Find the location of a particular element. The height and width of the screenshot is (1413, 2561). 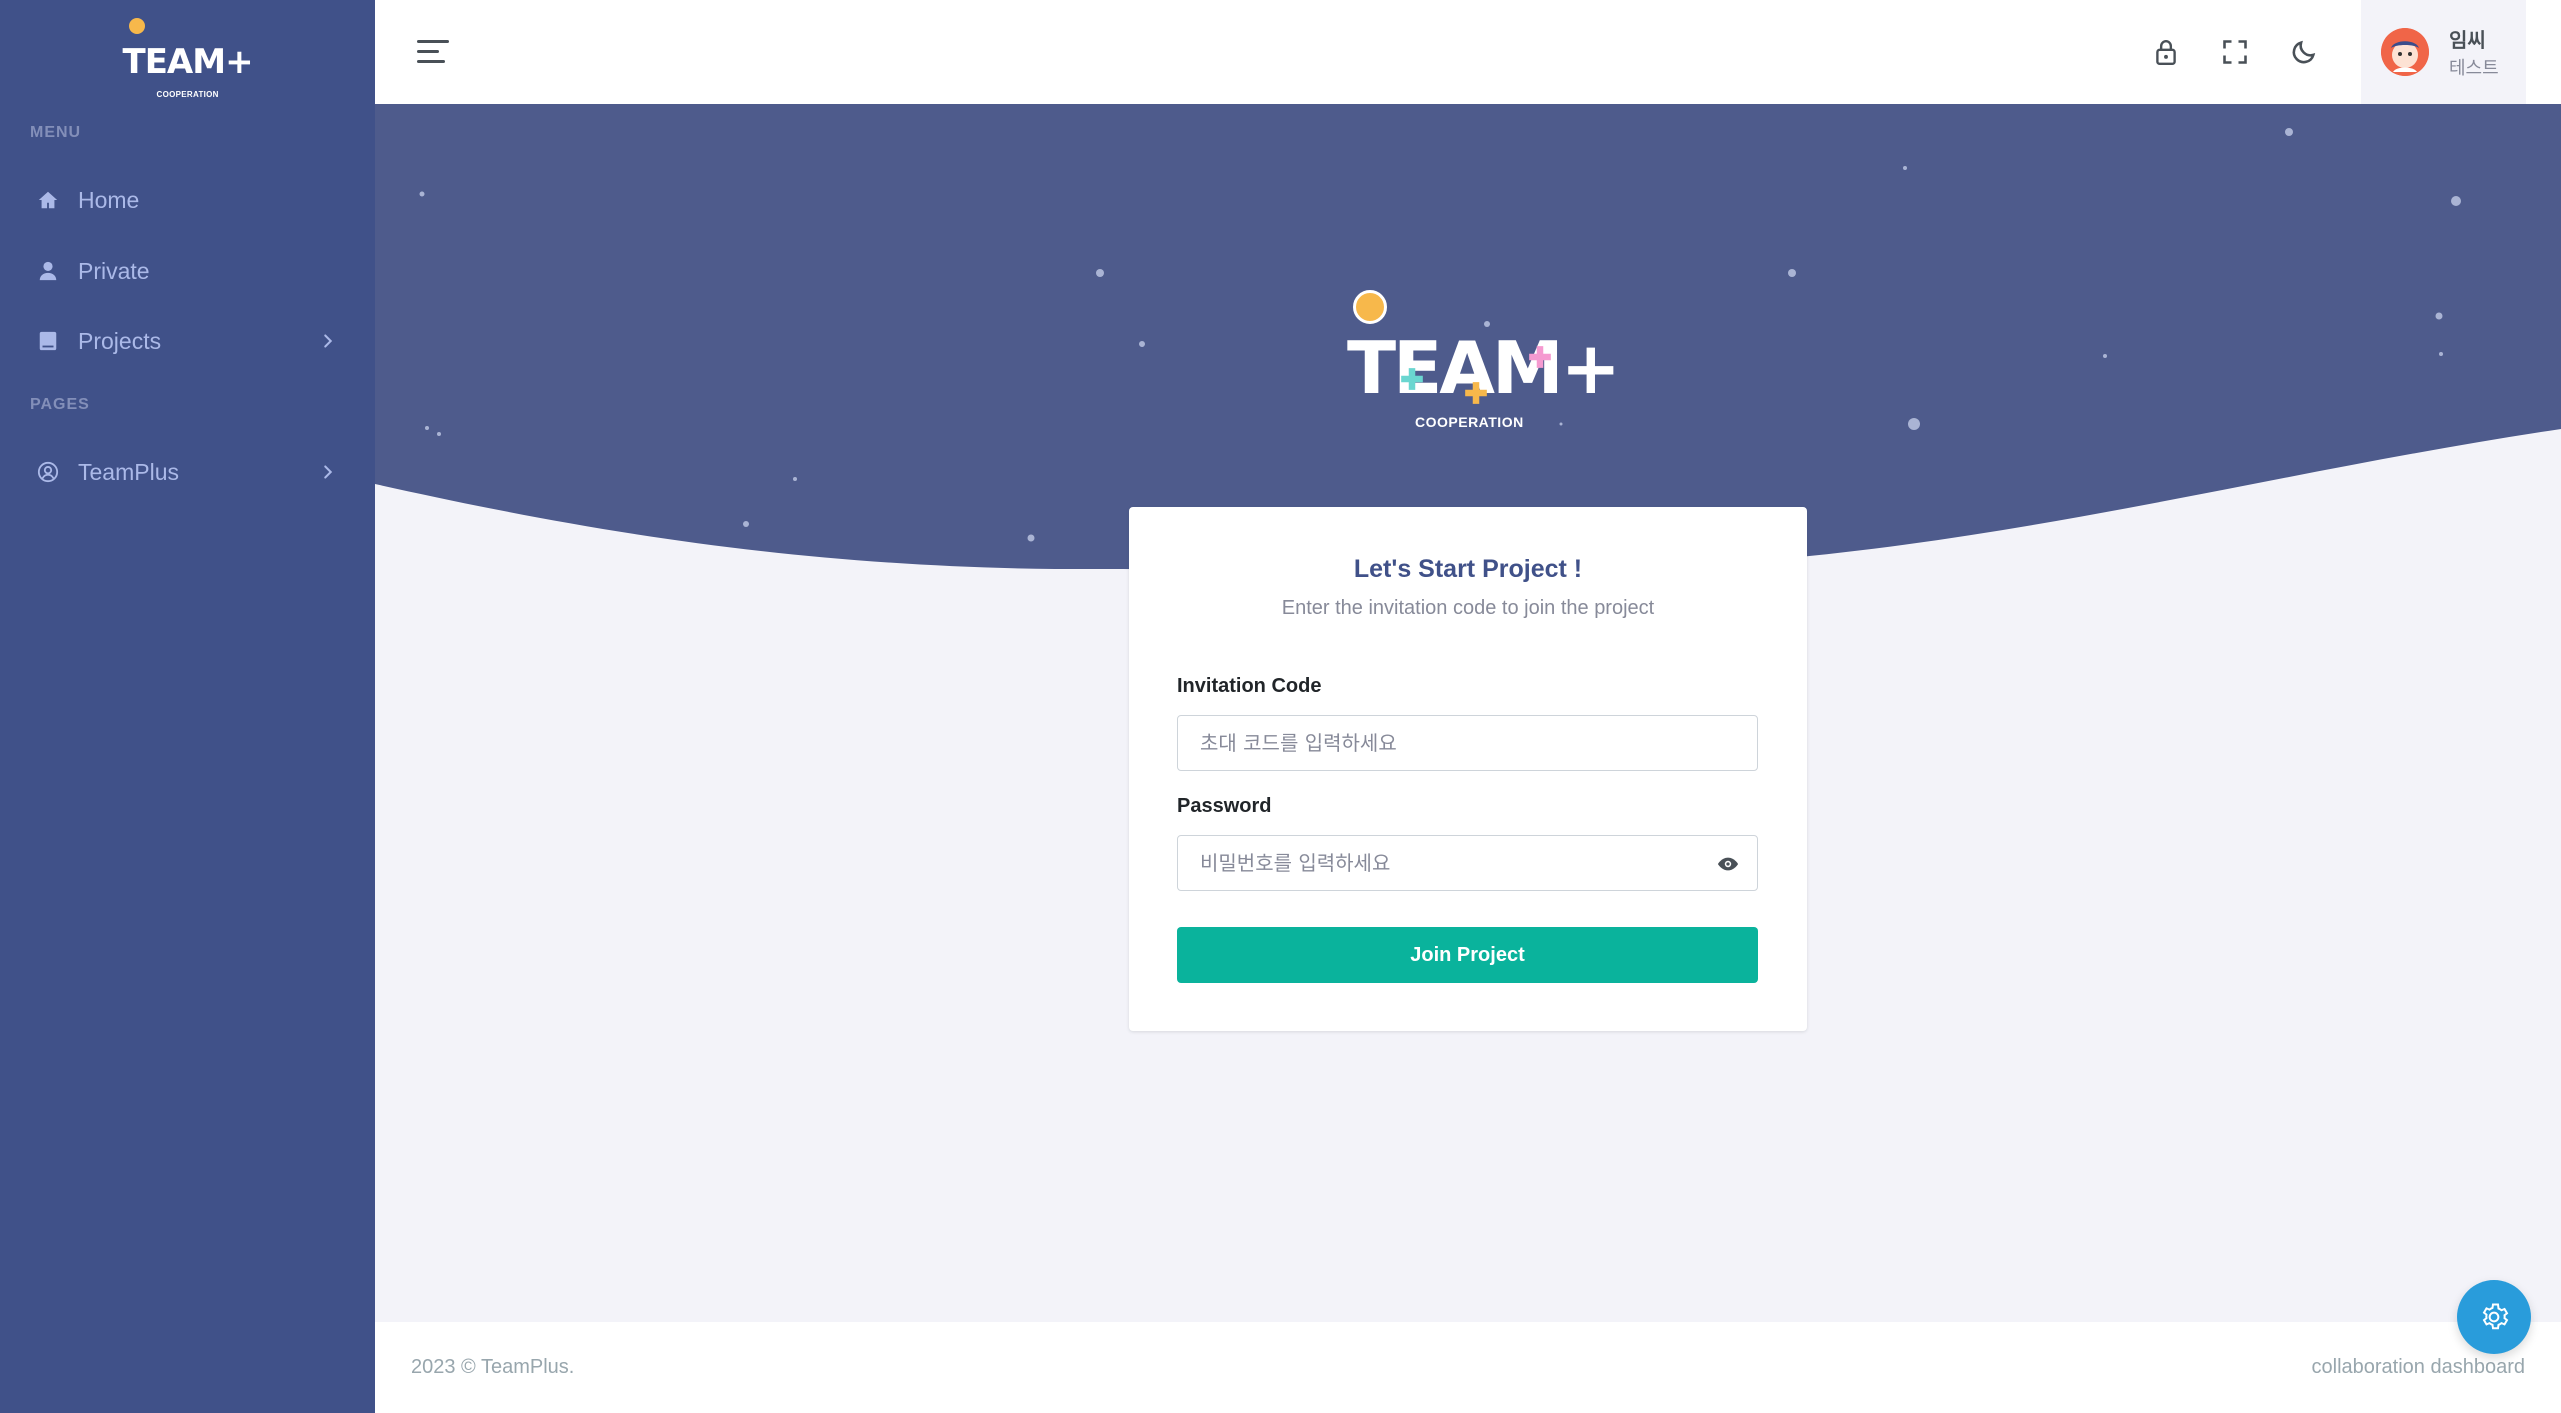

sidebar-item-teamplus: TeamPlus is located at coordinates (187, 472).